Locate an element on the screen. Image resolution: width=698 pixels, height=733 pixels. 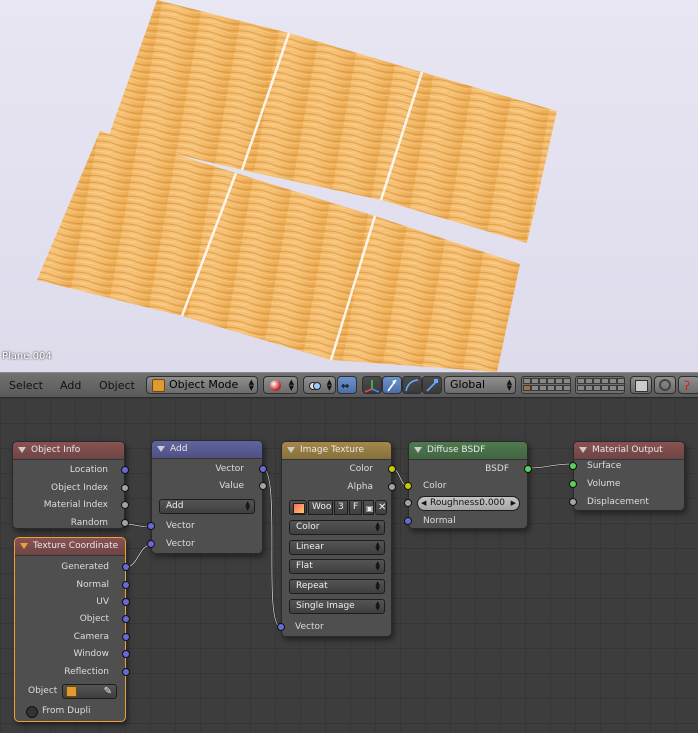
close-icon: ✕ is located at coordinates (382, 507).